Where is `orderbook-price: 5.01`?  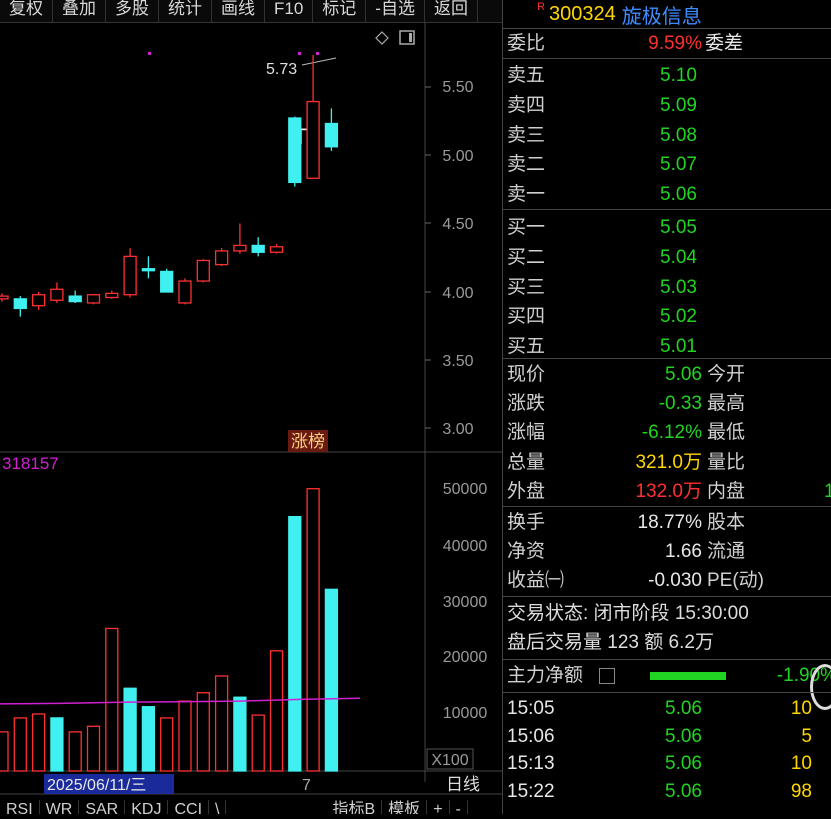 orderbook-price: 5.01 is located at coordinates (678, 347).